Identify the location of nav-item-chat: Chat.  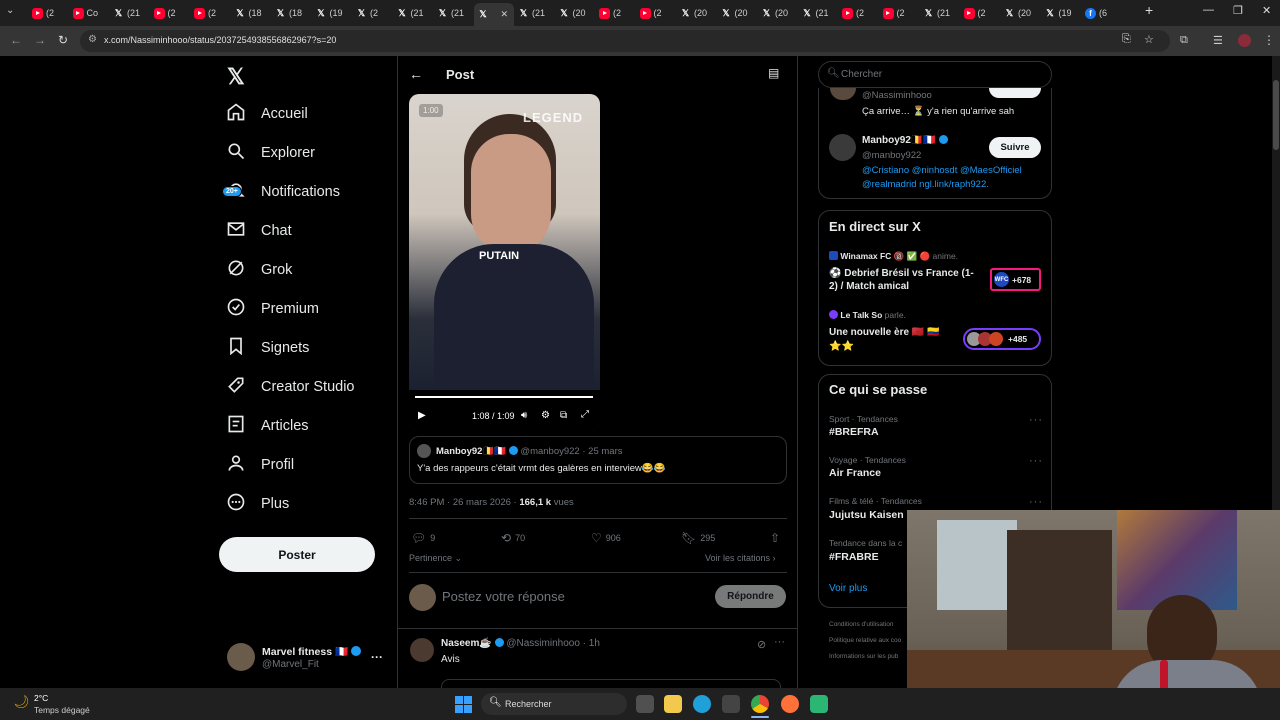
(259, 231).